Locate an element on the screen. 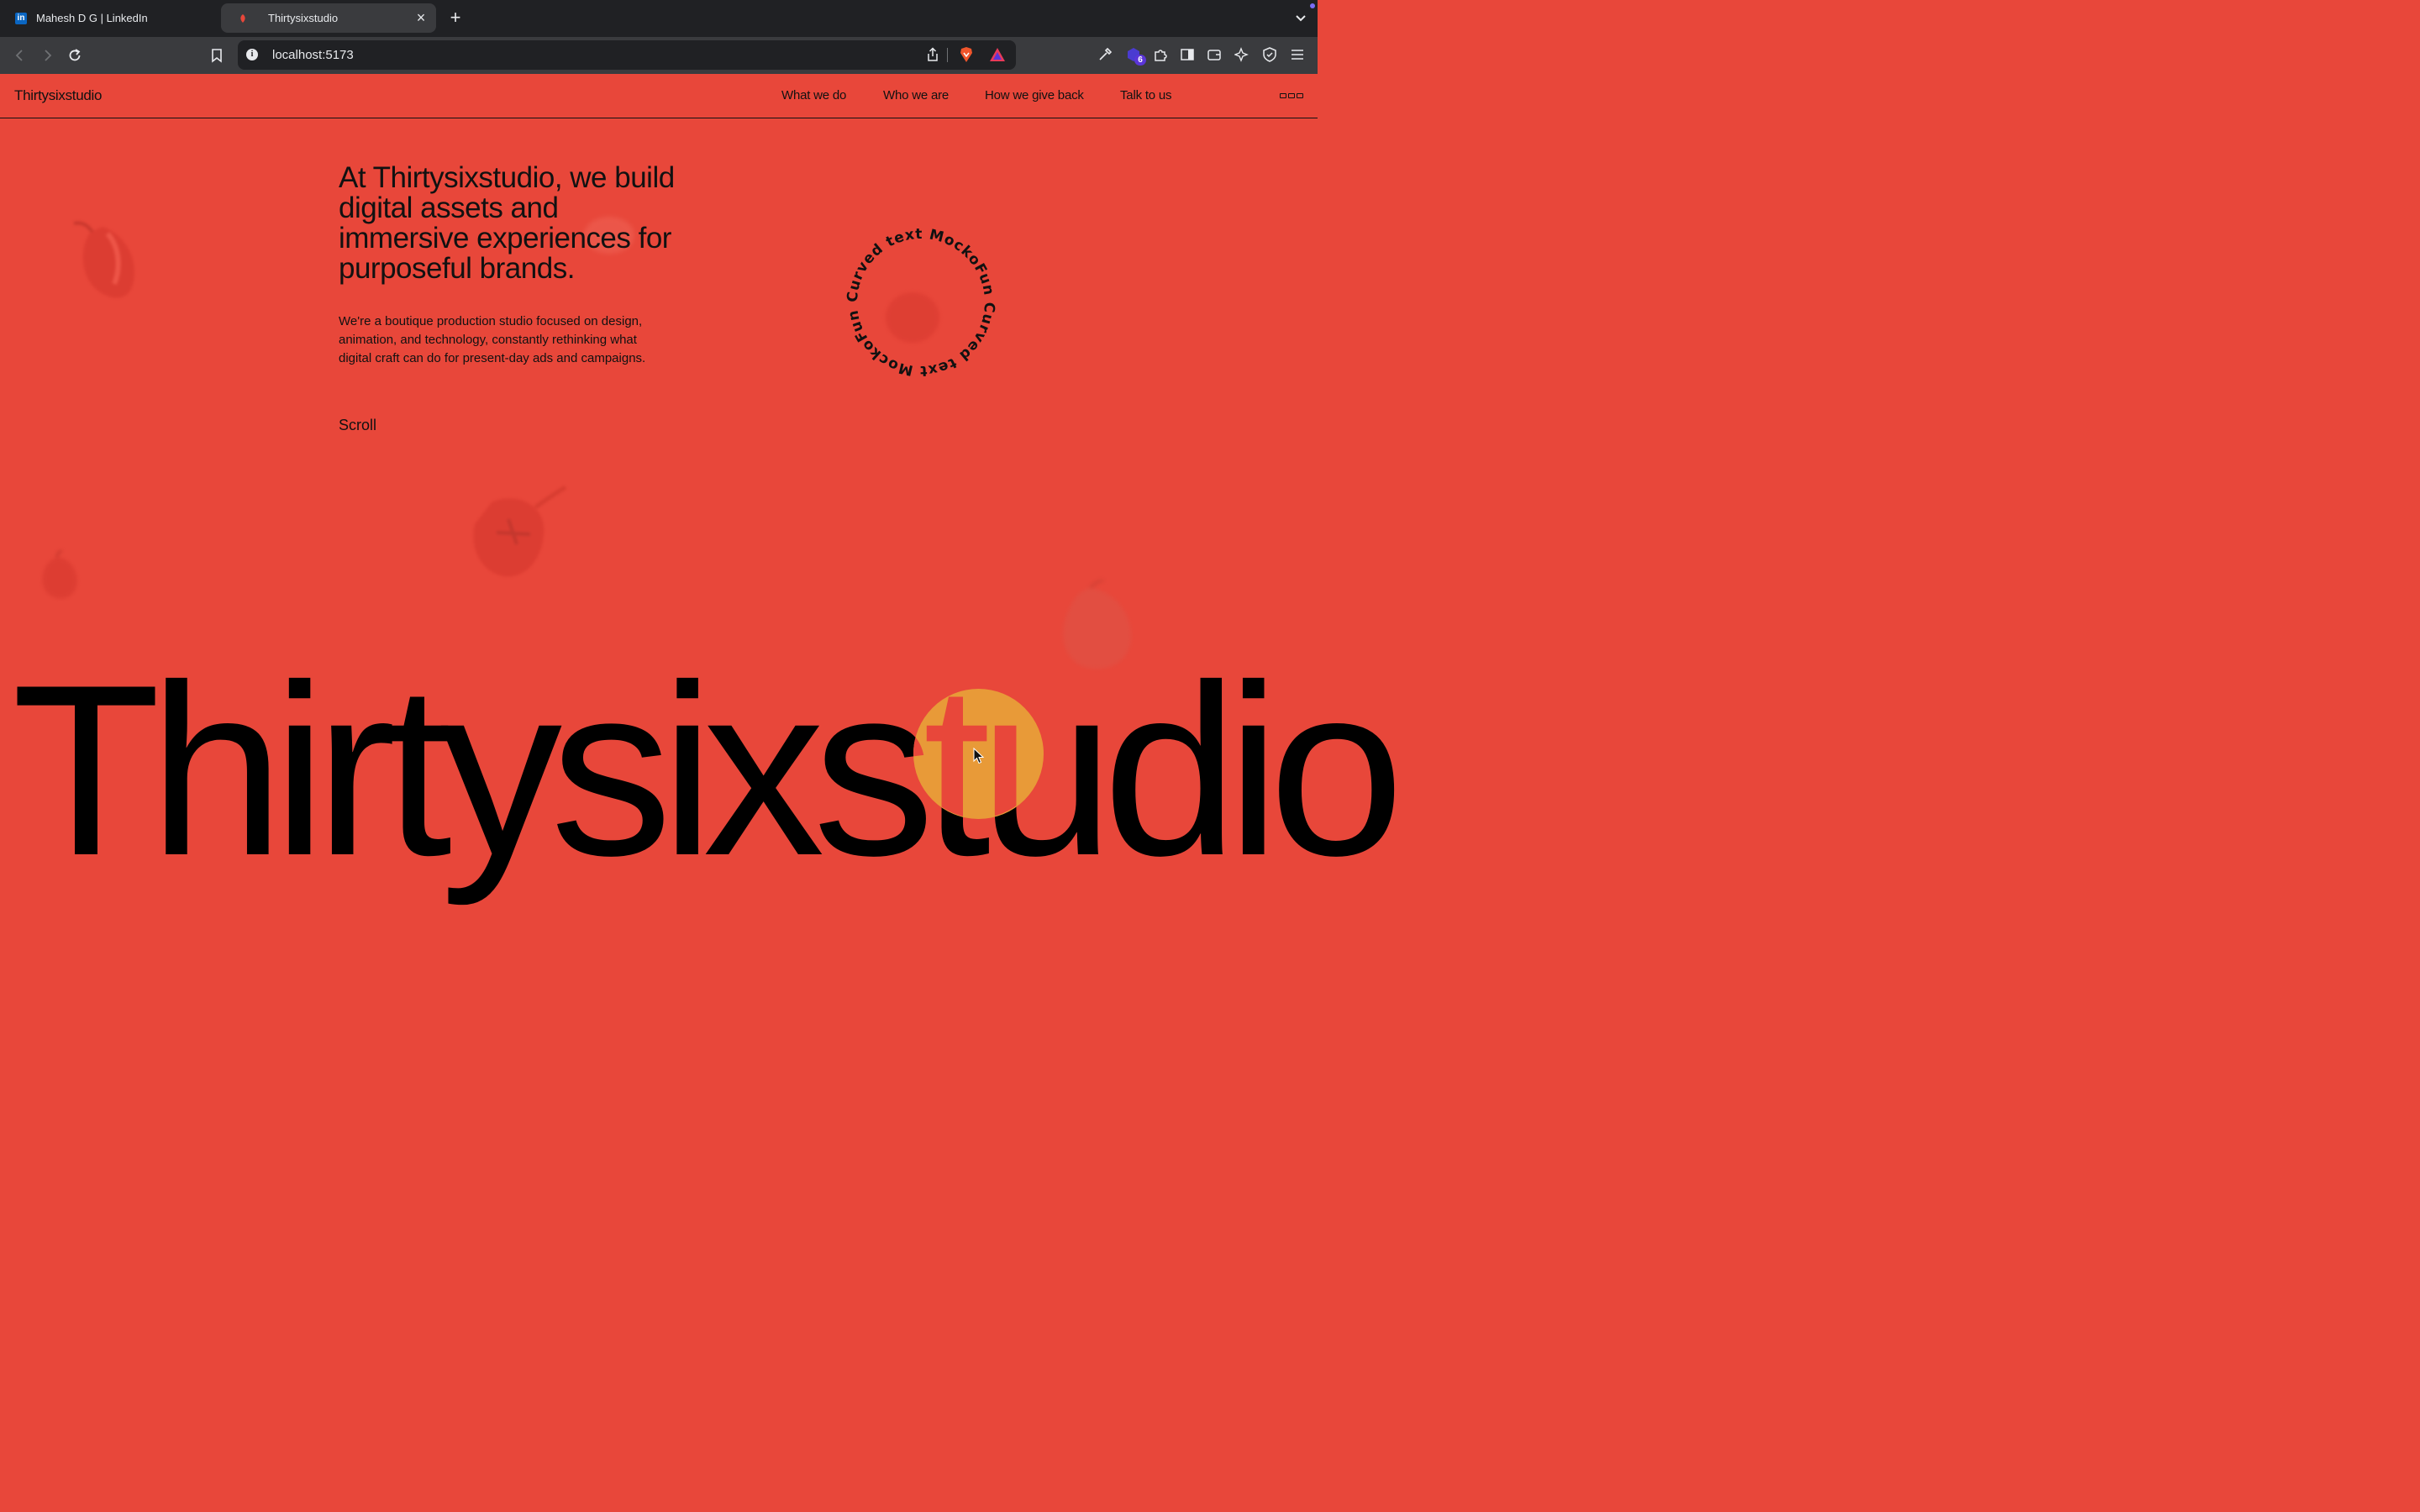 The height and width of the screenshot is (1512, 2420). extension-hexagon-icon: 6 is located at coordinates (1135, 55).